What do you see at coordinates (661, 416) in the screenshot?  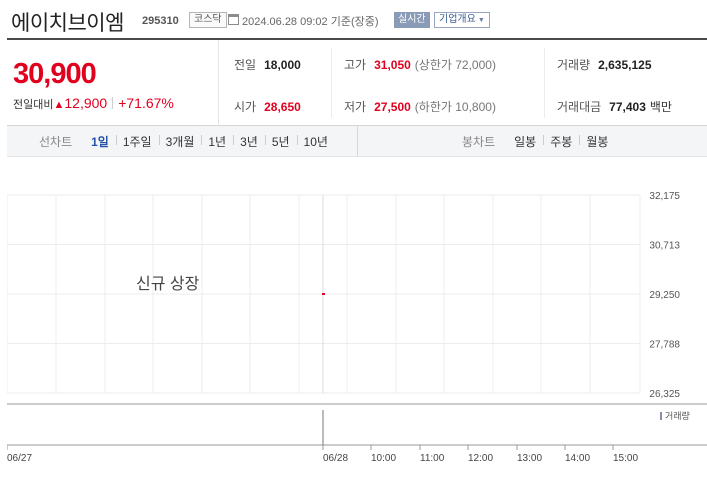 I see `volume-legend-swatch` at bounding box center [661, 416].